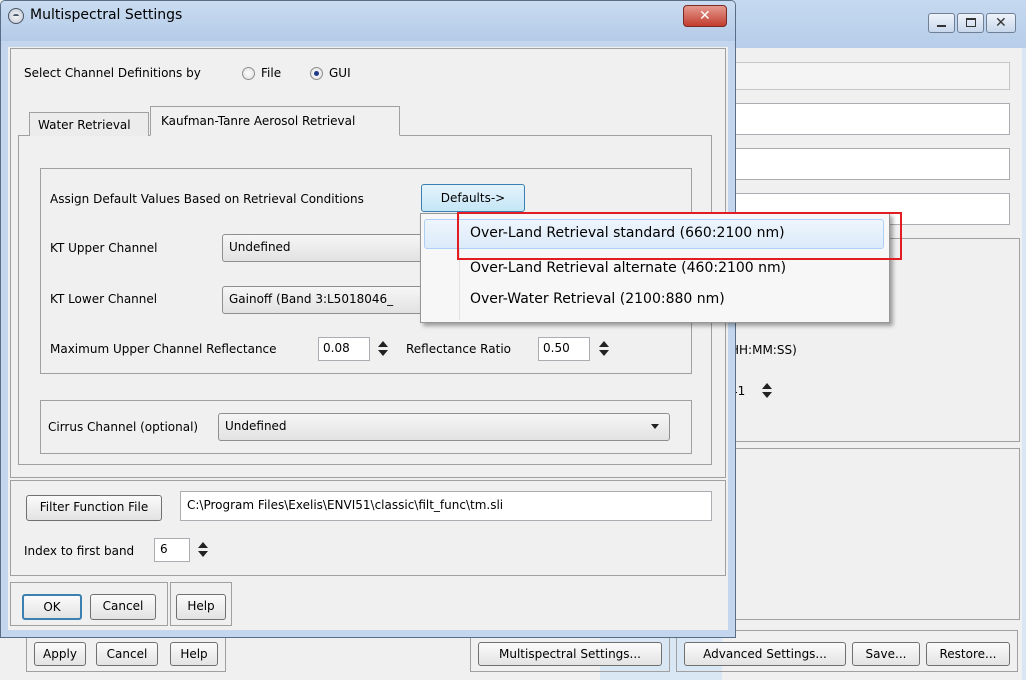  I want to click on menu-item-over-water-label: Over-Water Retrieval (2100:880 nm), so click(597, 299).